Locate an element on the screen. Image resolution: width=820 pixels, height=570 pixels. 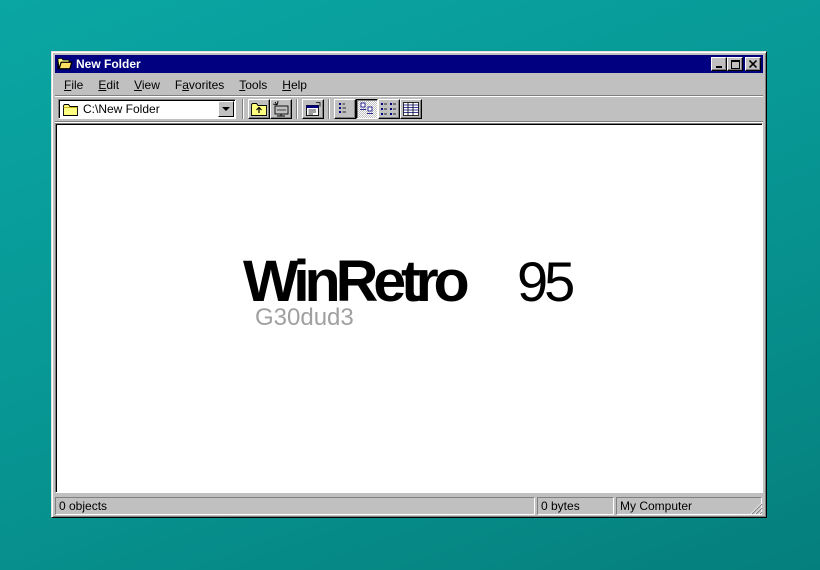
chevron-down-icon is located at coordinates (226, 108).